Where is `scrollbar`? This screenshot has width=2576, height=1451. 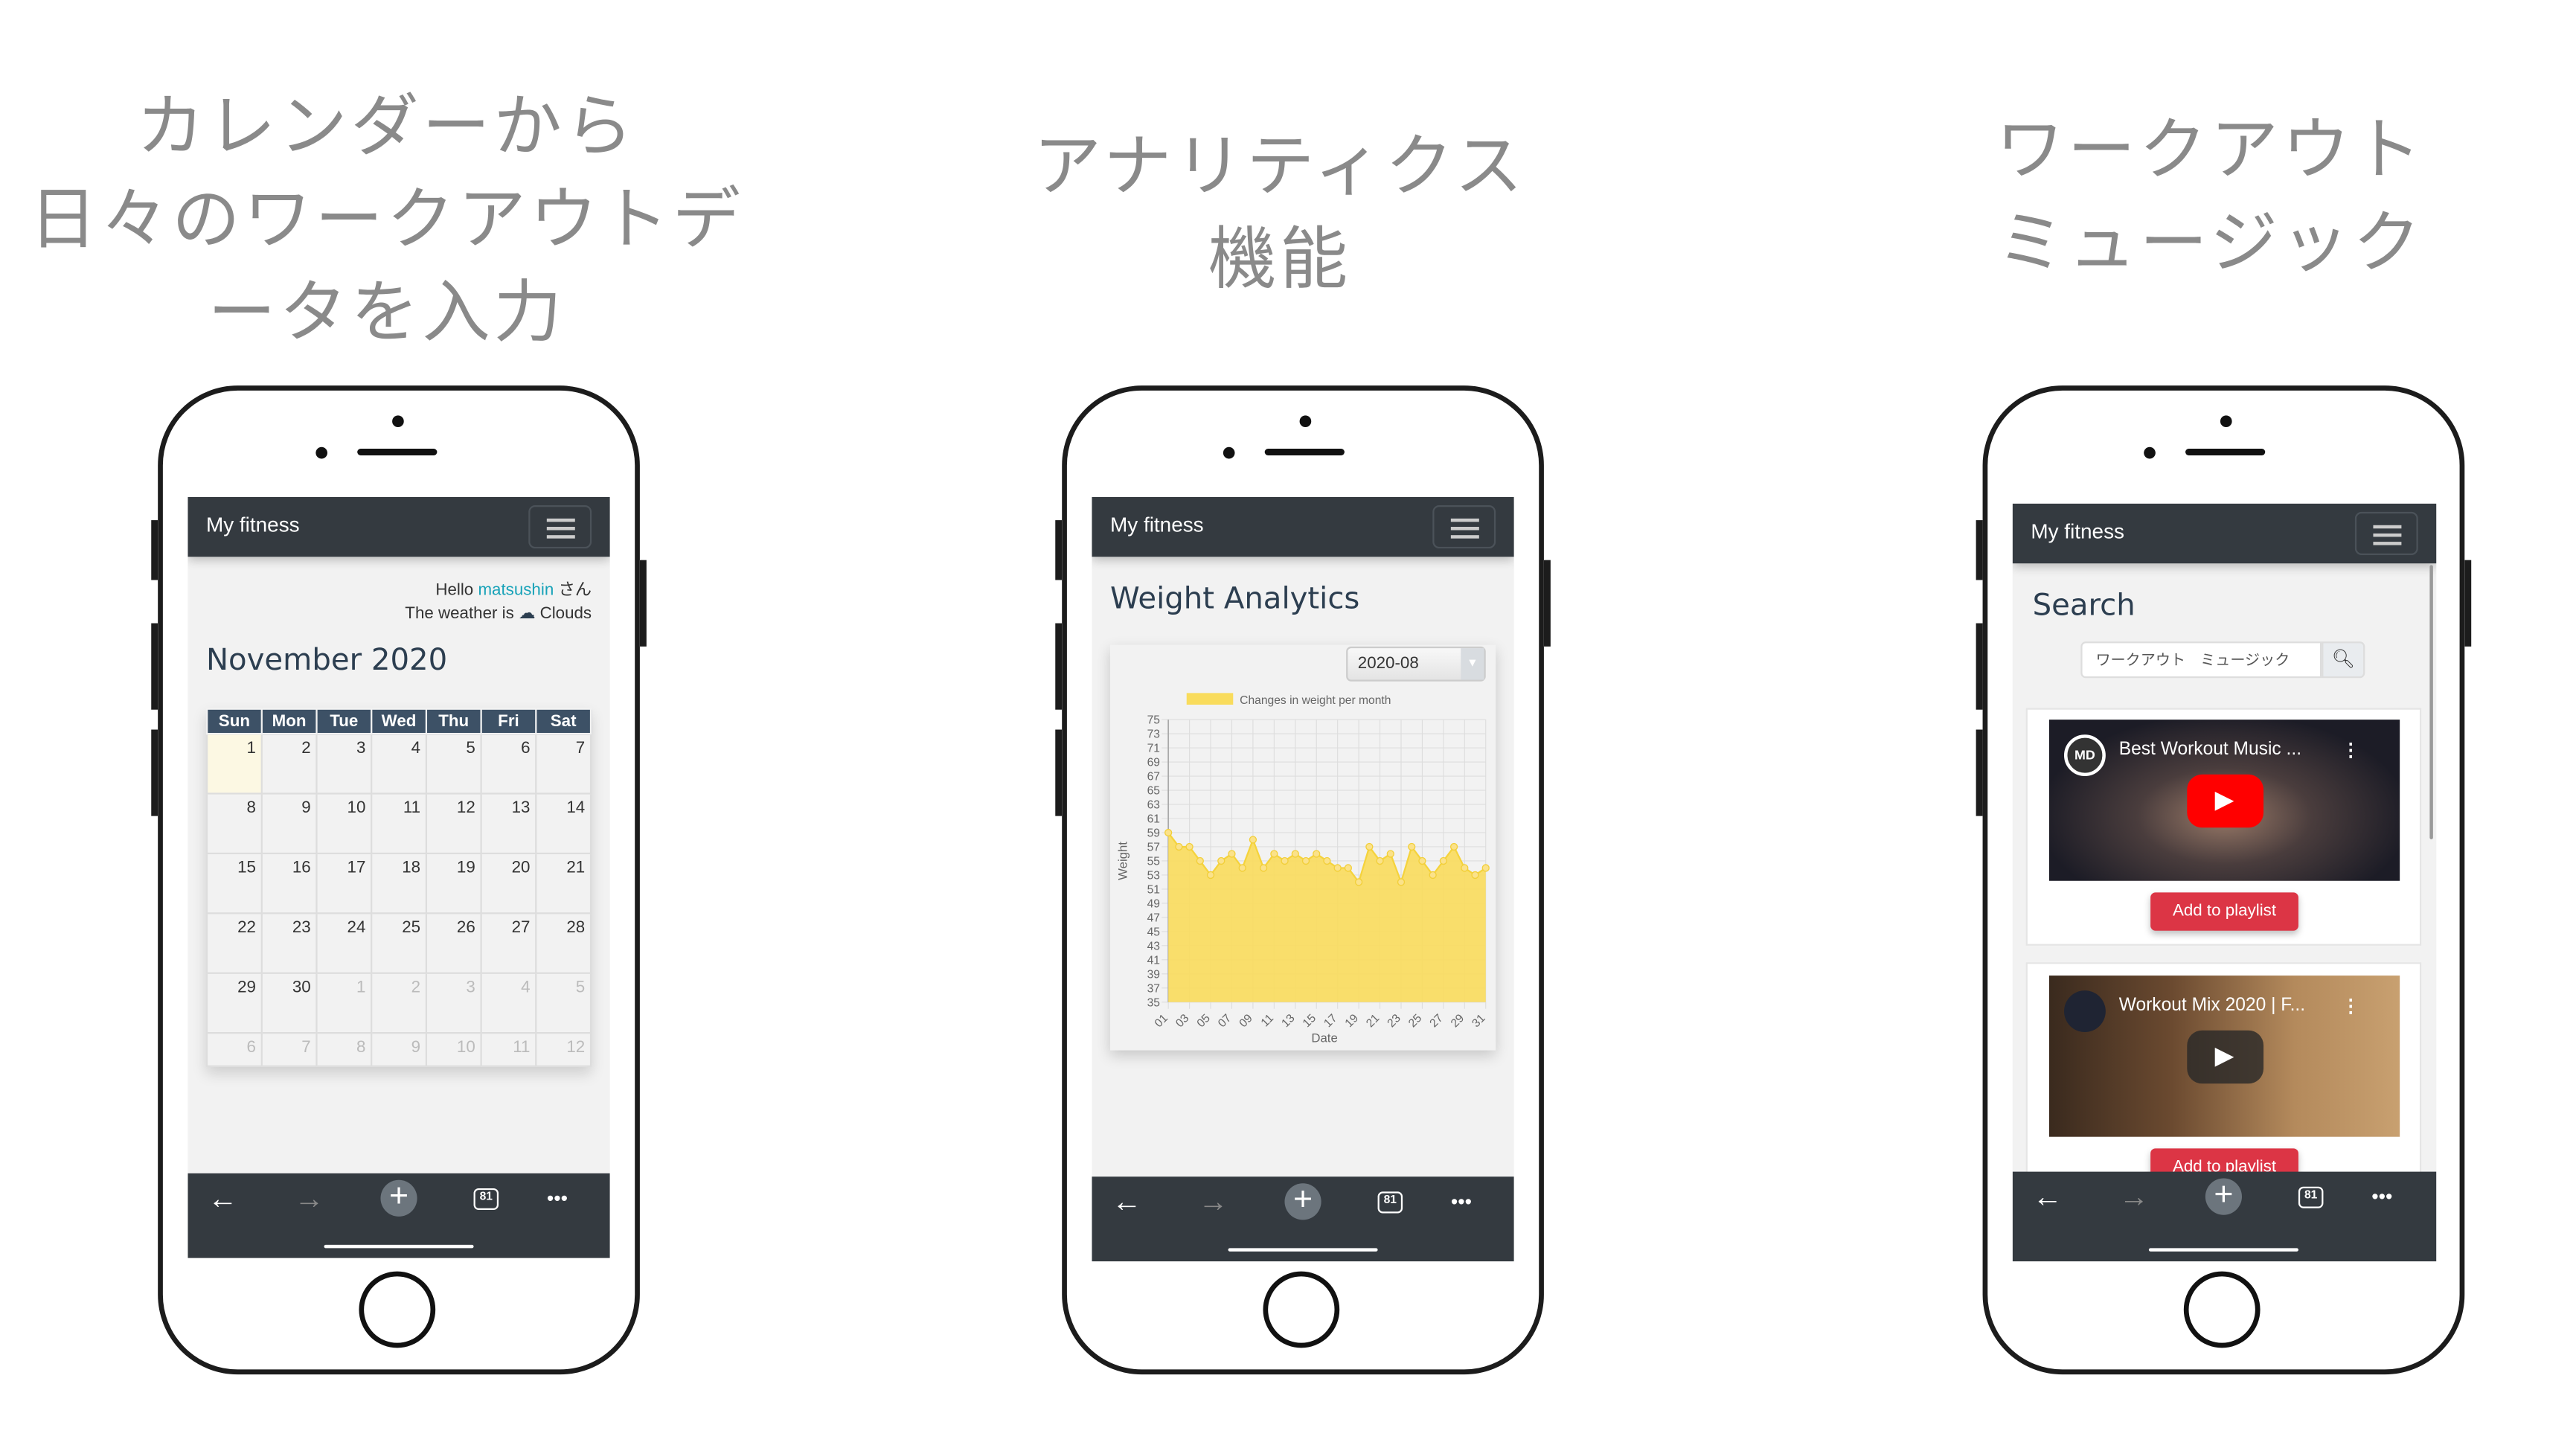 scrollbar is located at coordinates (2431, 702).